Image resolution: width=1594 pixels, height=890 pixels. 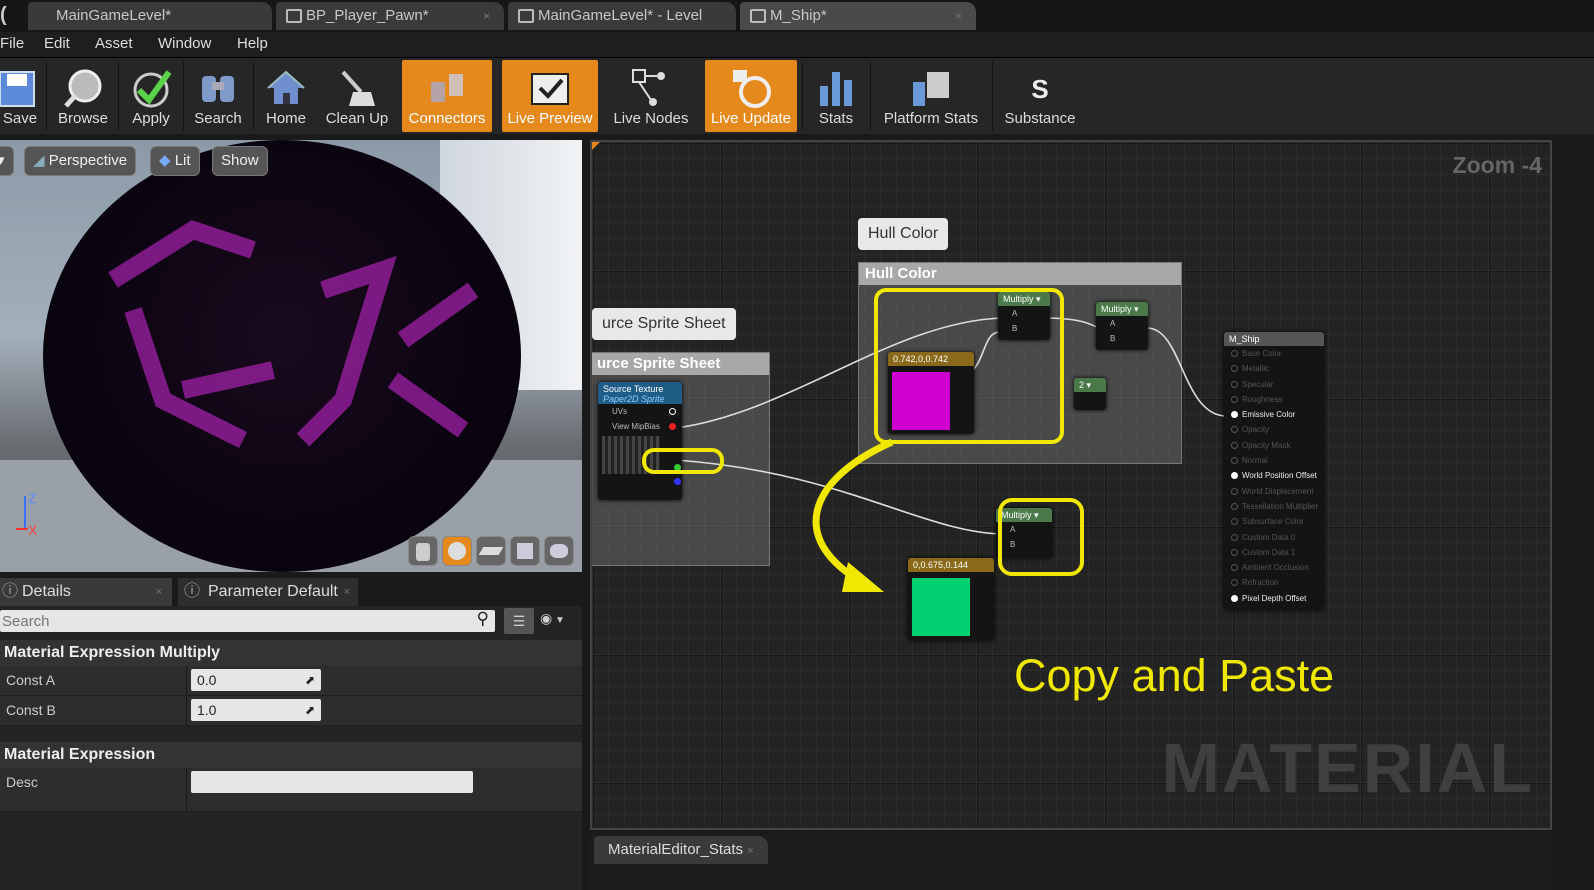 I want to click on desc-row: Desc, so click(x=291, y=790).